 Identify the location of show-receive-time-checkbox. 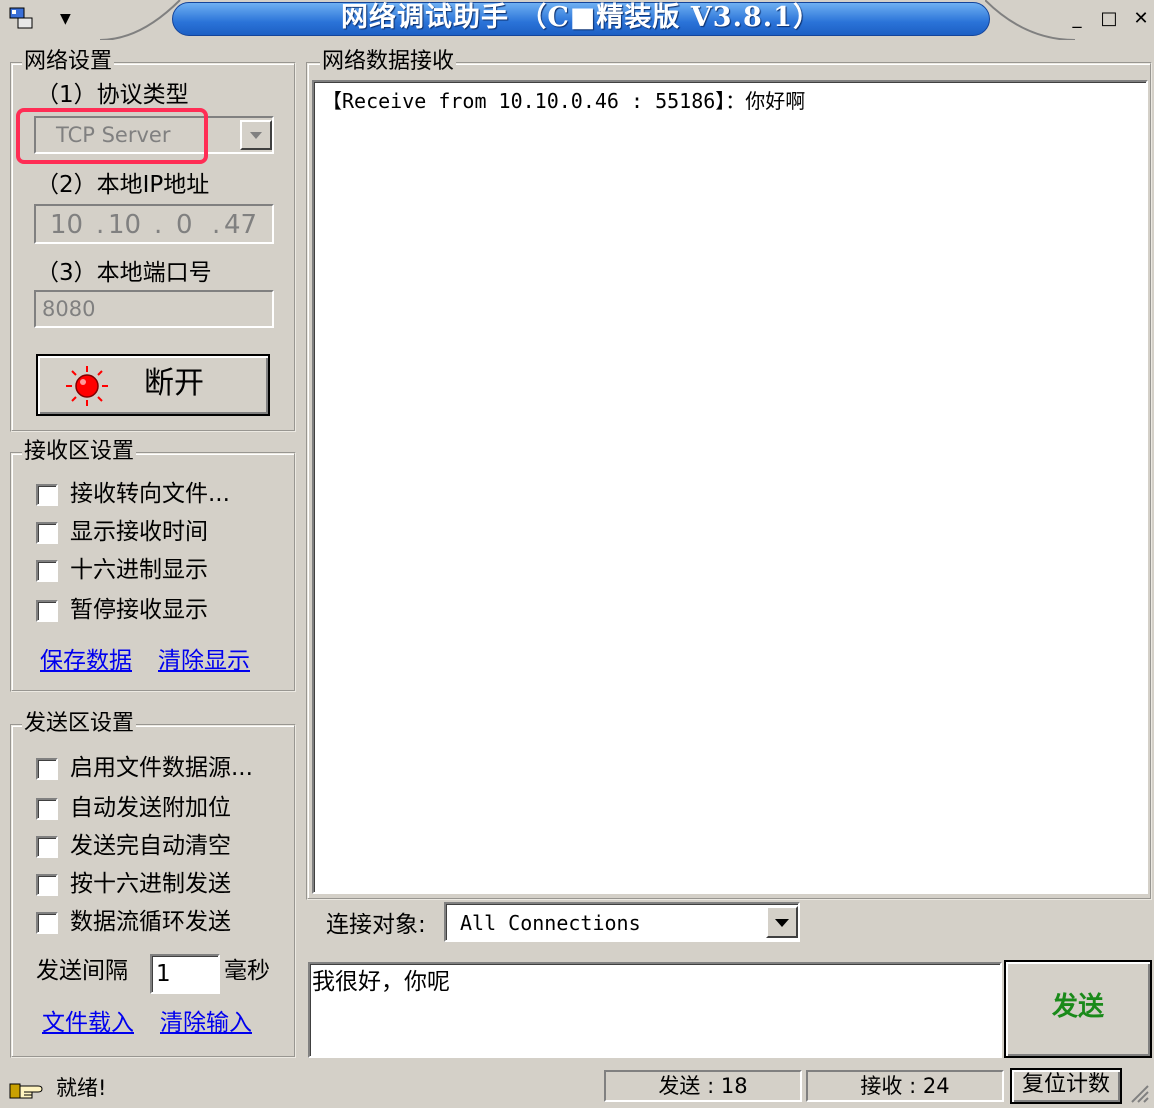
(47, 533).